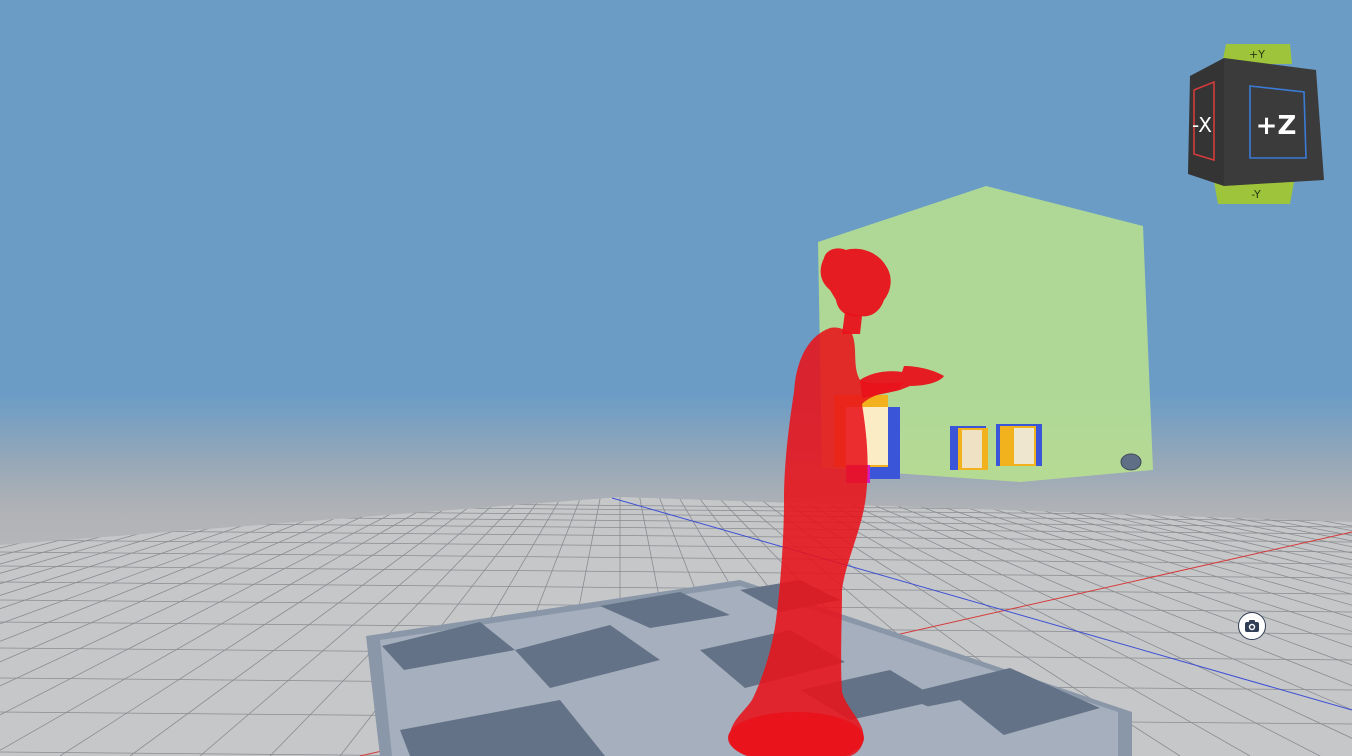 This screenshot has width=1352, height=756. What do you see at coordinates (1202, 125) in the screenshot?
I see `svg-text: -X` at bounding box center [1202, 125].